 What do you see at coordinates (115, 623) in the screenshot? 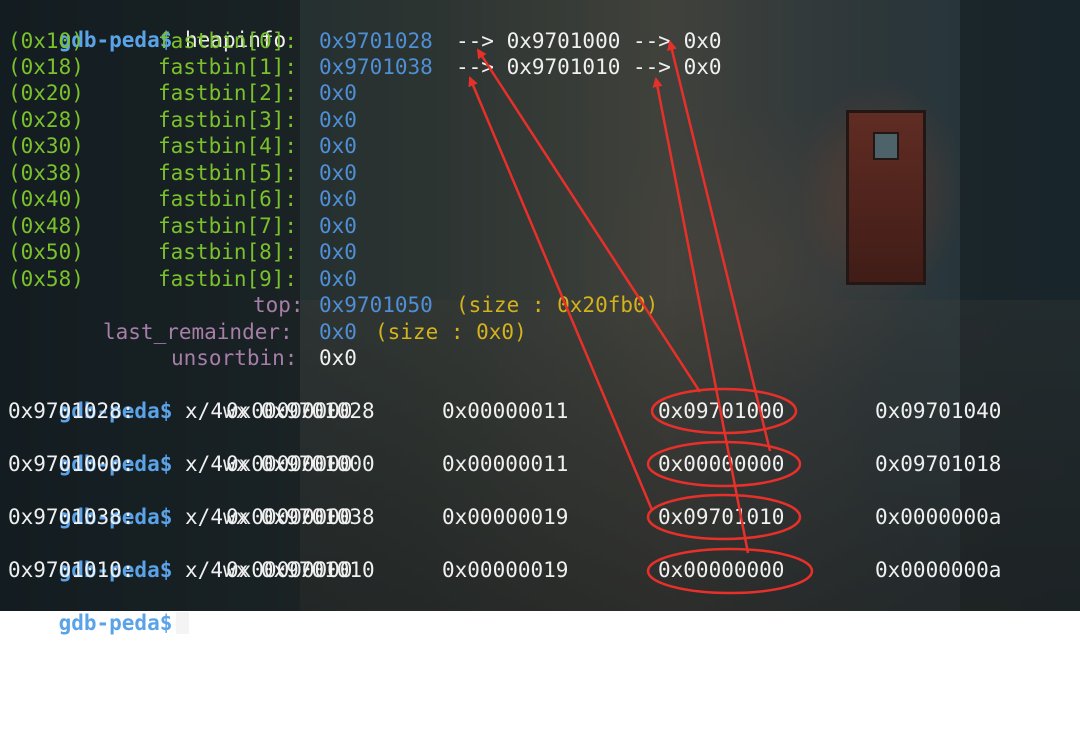
I see `prompt: gdb-peda$` at bounding box center [115, 623].